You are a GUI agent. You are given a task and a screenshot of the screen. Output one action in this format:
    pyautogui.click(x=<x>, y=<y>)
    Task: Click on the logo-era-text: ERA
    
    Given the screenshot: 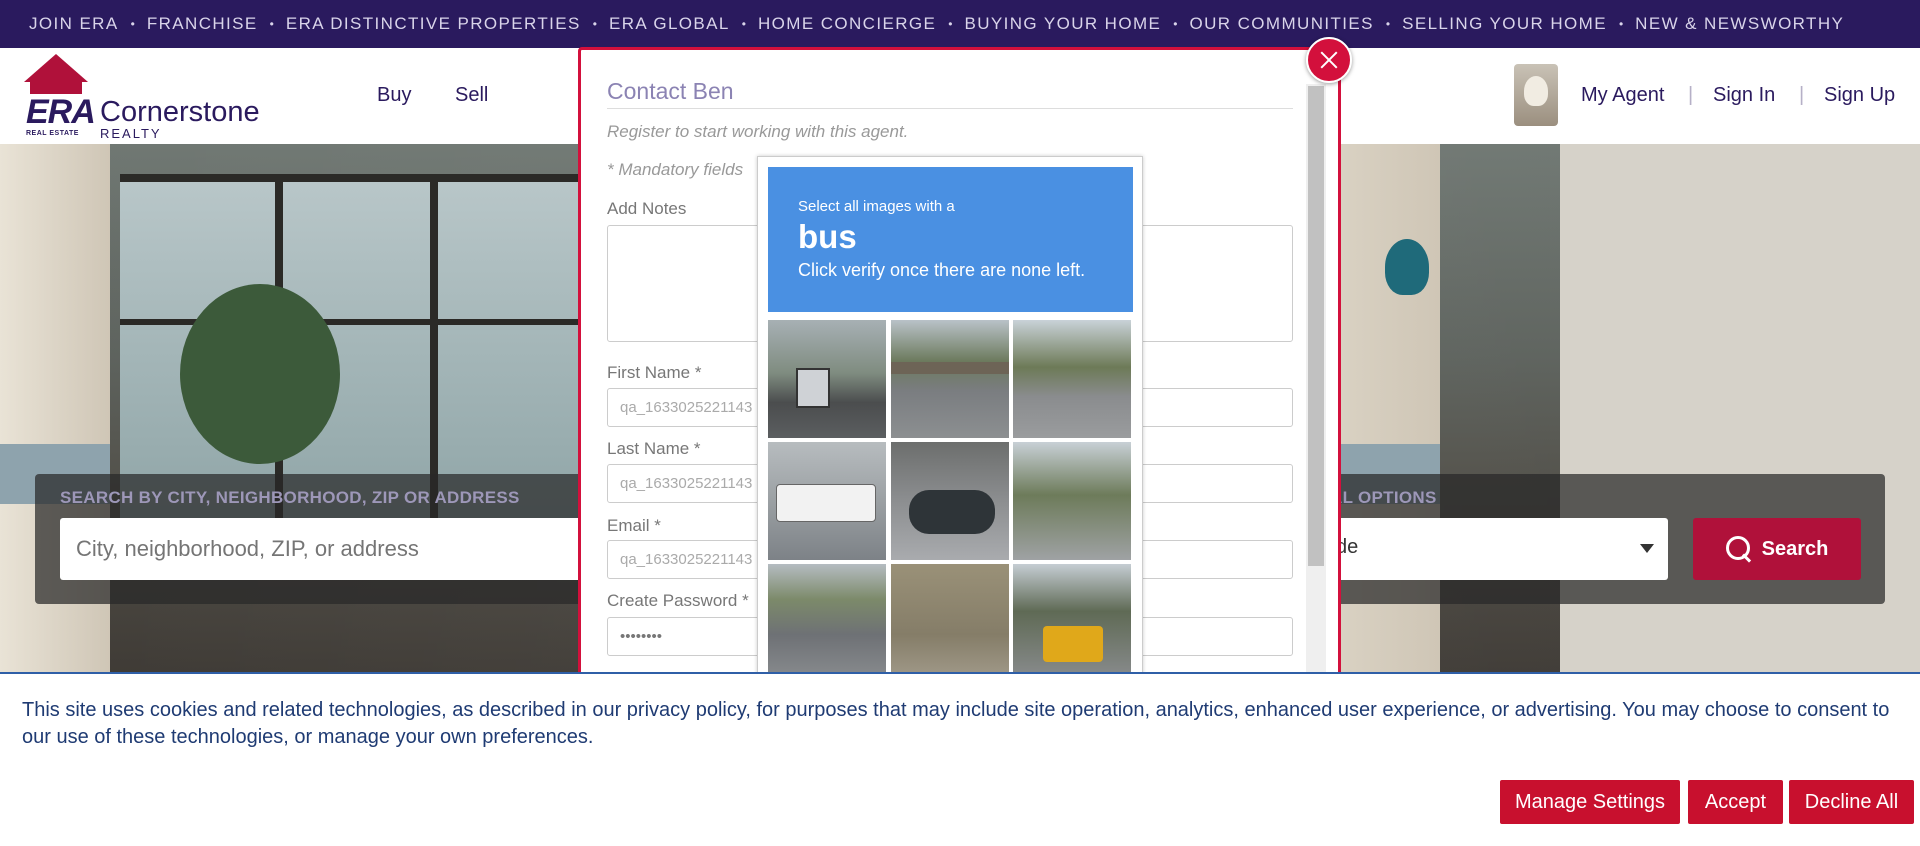 What is the action you would take?
    pyautogui.click(x=60, y=112)
    